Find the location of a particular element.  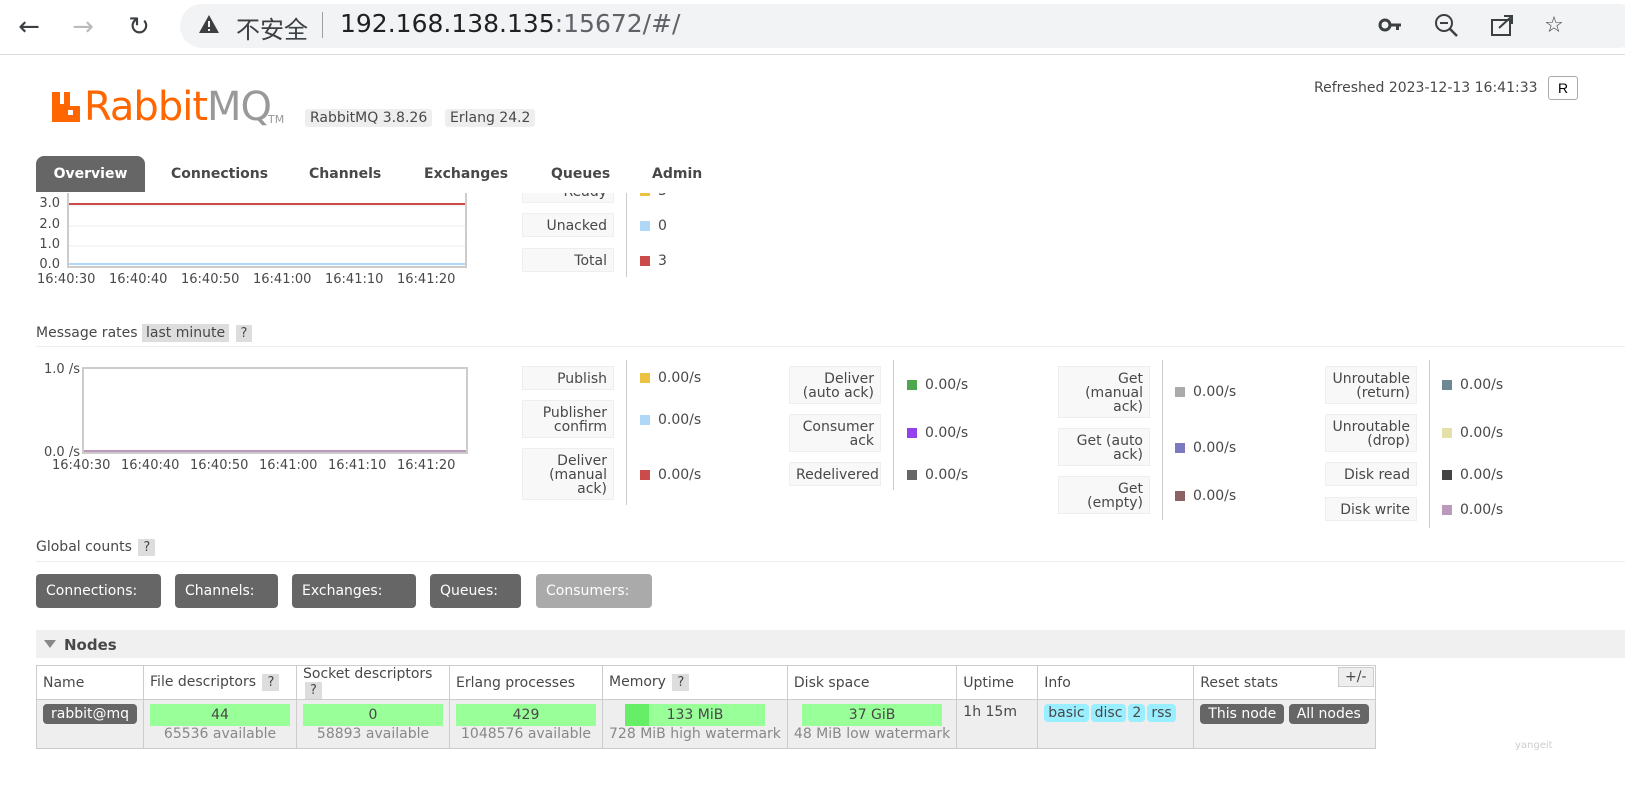

info-tag: basic is located at coordinates (1066, 713).